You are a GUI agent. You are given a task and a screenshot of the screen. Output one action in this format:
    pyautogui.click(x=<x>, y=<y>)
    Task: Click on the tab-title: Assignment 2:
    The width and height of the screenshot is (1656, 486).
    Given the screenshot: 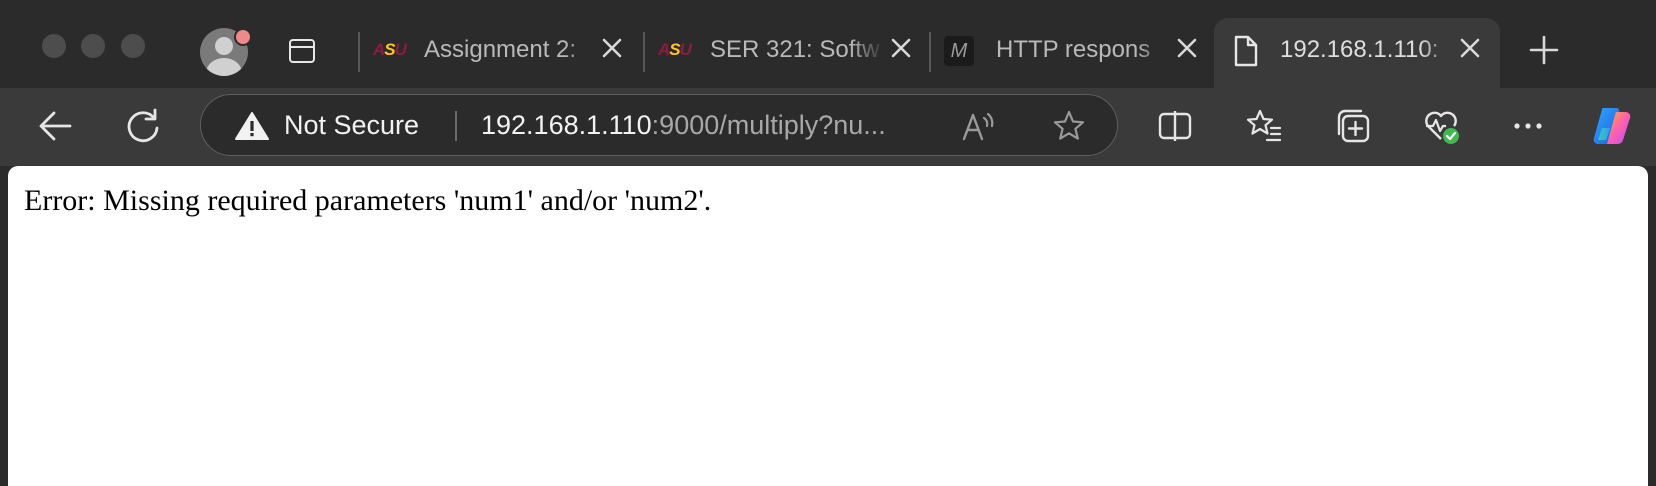 What is the action you would take?
    pyautogui.click(x=500, y=49)
    